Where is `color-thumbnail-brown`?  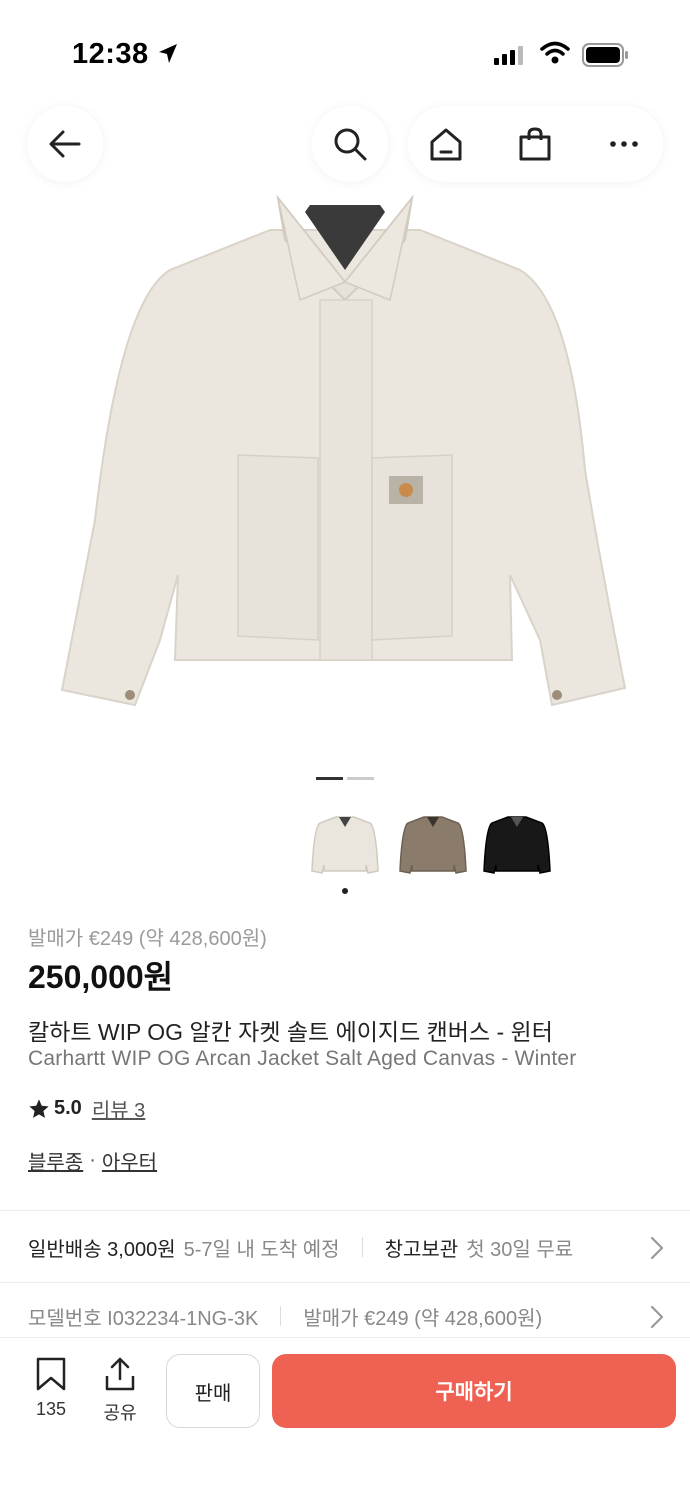 color-thumbnail-brown is located at coordinates (433, 845).